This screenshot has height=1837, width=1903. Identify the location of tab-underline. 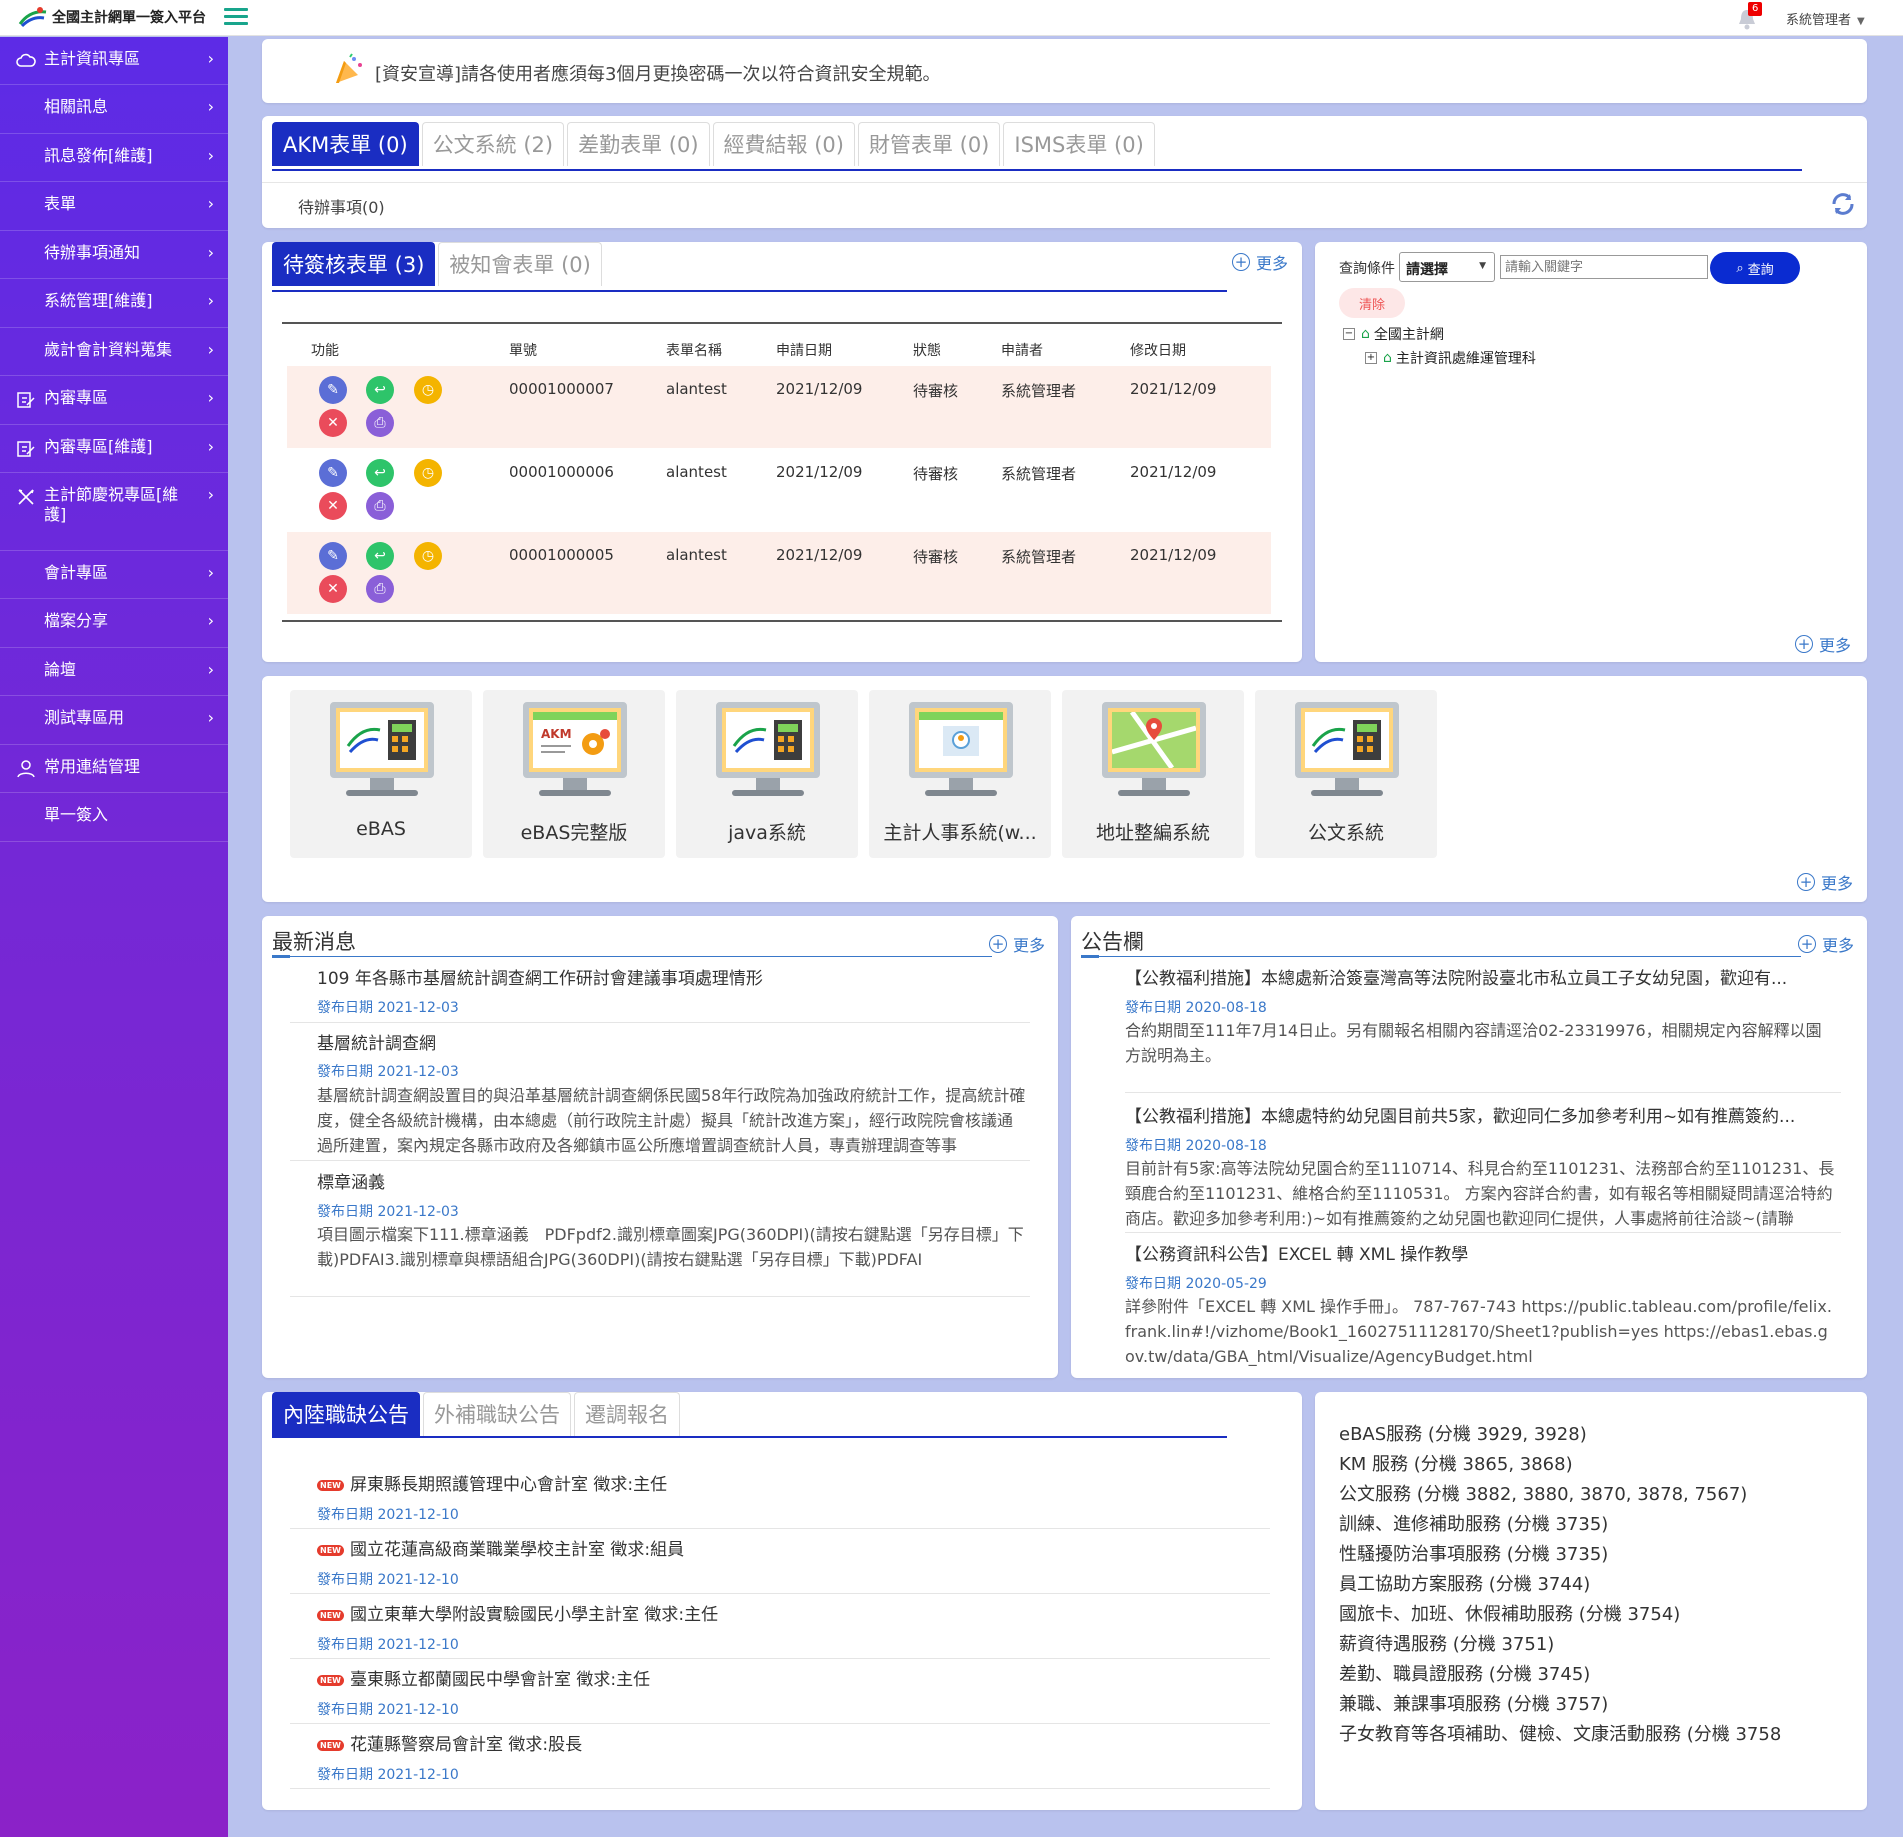
(749, 291).